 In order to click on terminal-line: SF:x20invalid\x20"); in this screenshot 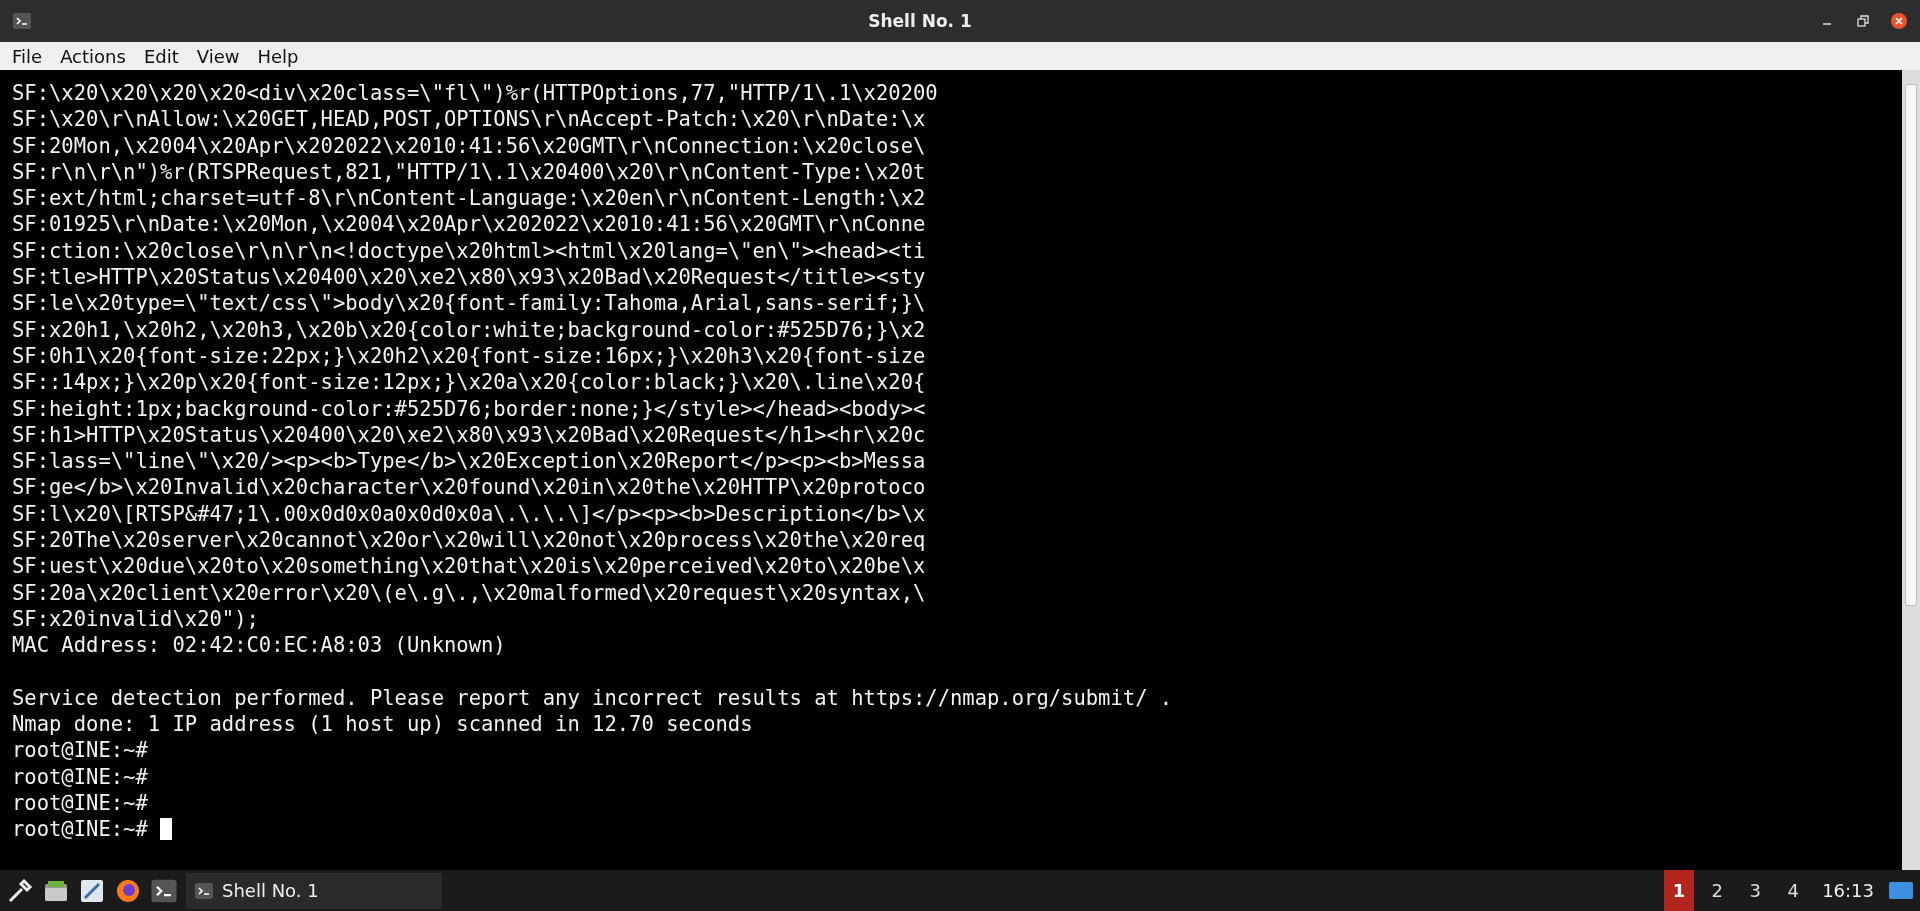, I will do `click(135, 619)`.